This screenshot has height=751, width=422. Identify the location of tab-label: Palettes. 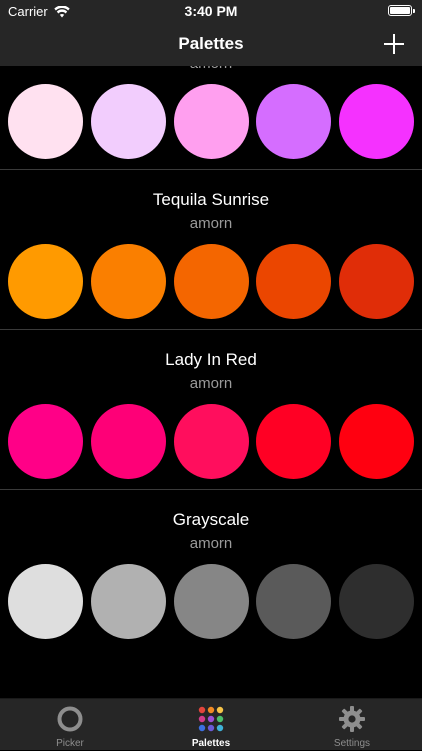
(211, 743).